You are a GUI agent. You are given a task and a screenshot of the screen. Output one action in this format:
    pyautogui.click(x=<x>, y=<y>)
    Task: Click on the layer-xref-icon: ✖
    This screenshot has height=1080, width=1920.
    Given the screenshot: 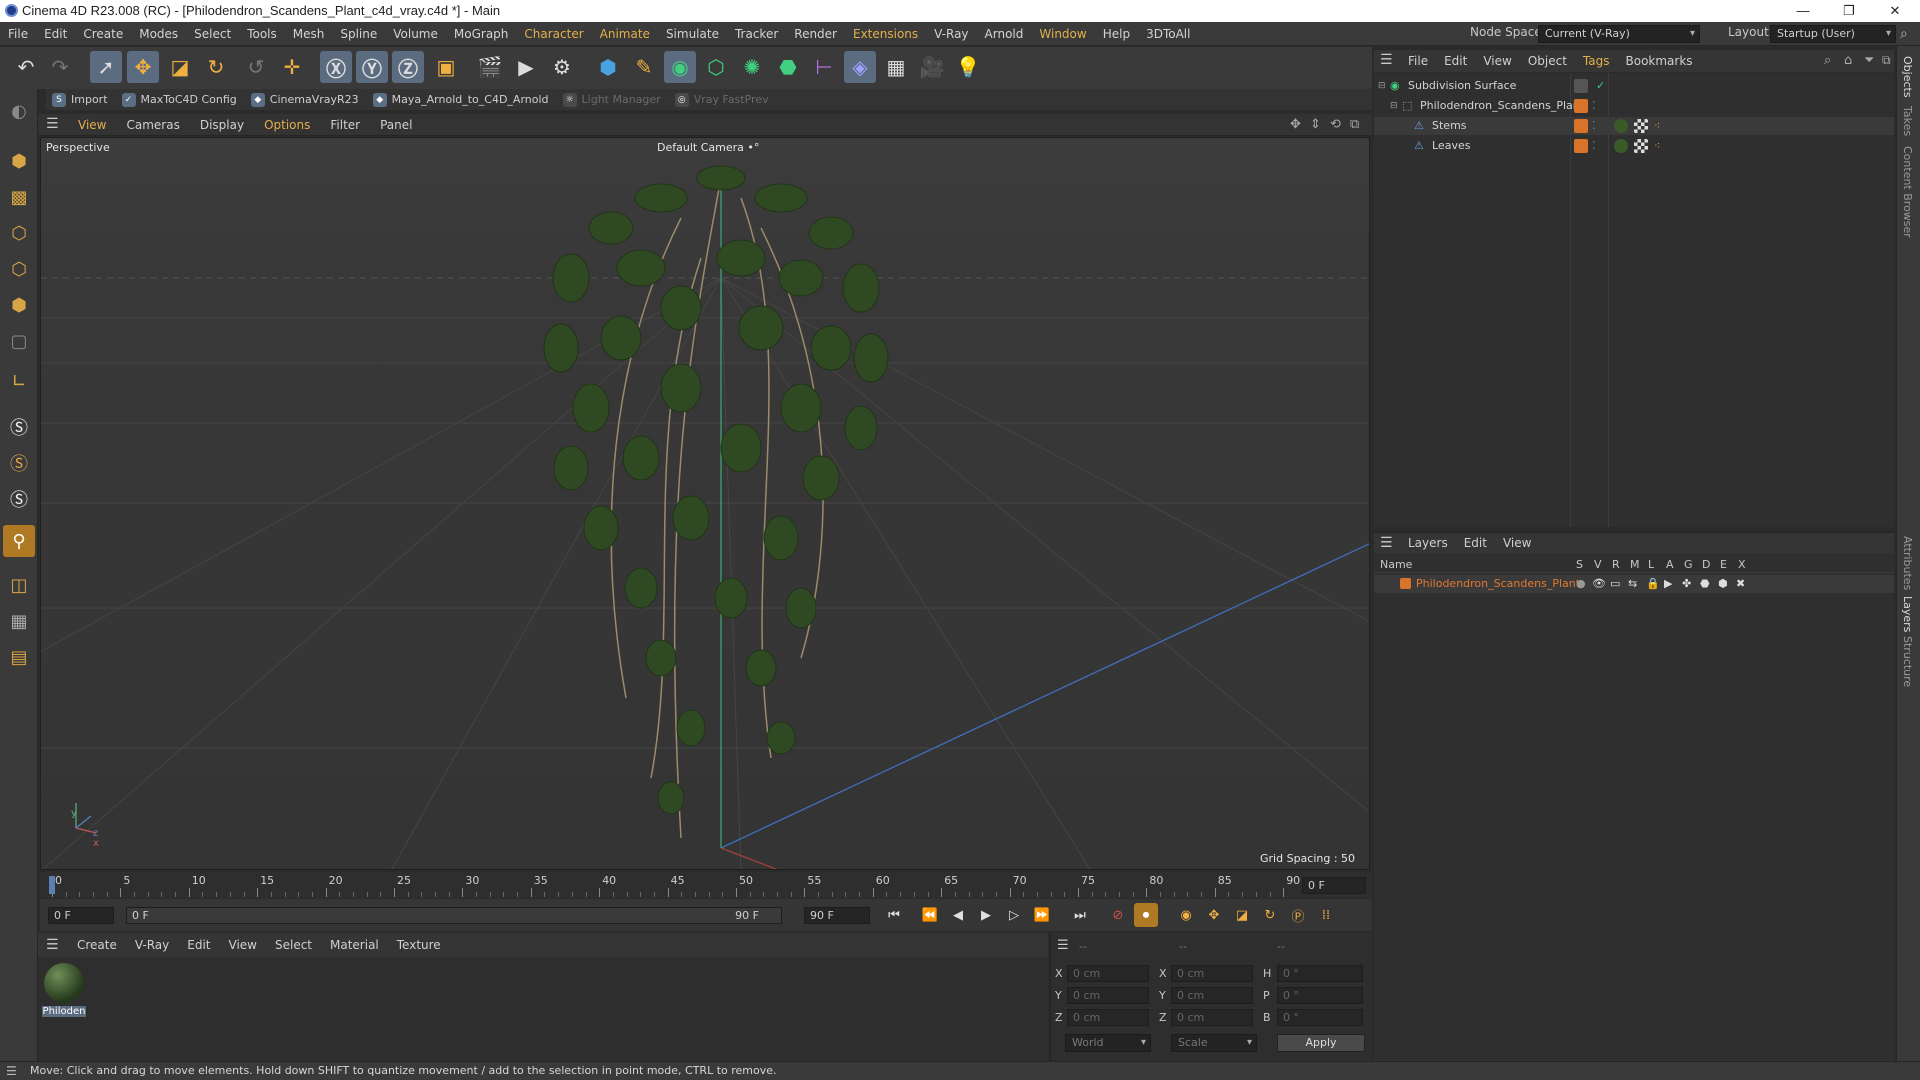 What is the action you would take?
    pyautogui.click(x=1740, y=584)
    